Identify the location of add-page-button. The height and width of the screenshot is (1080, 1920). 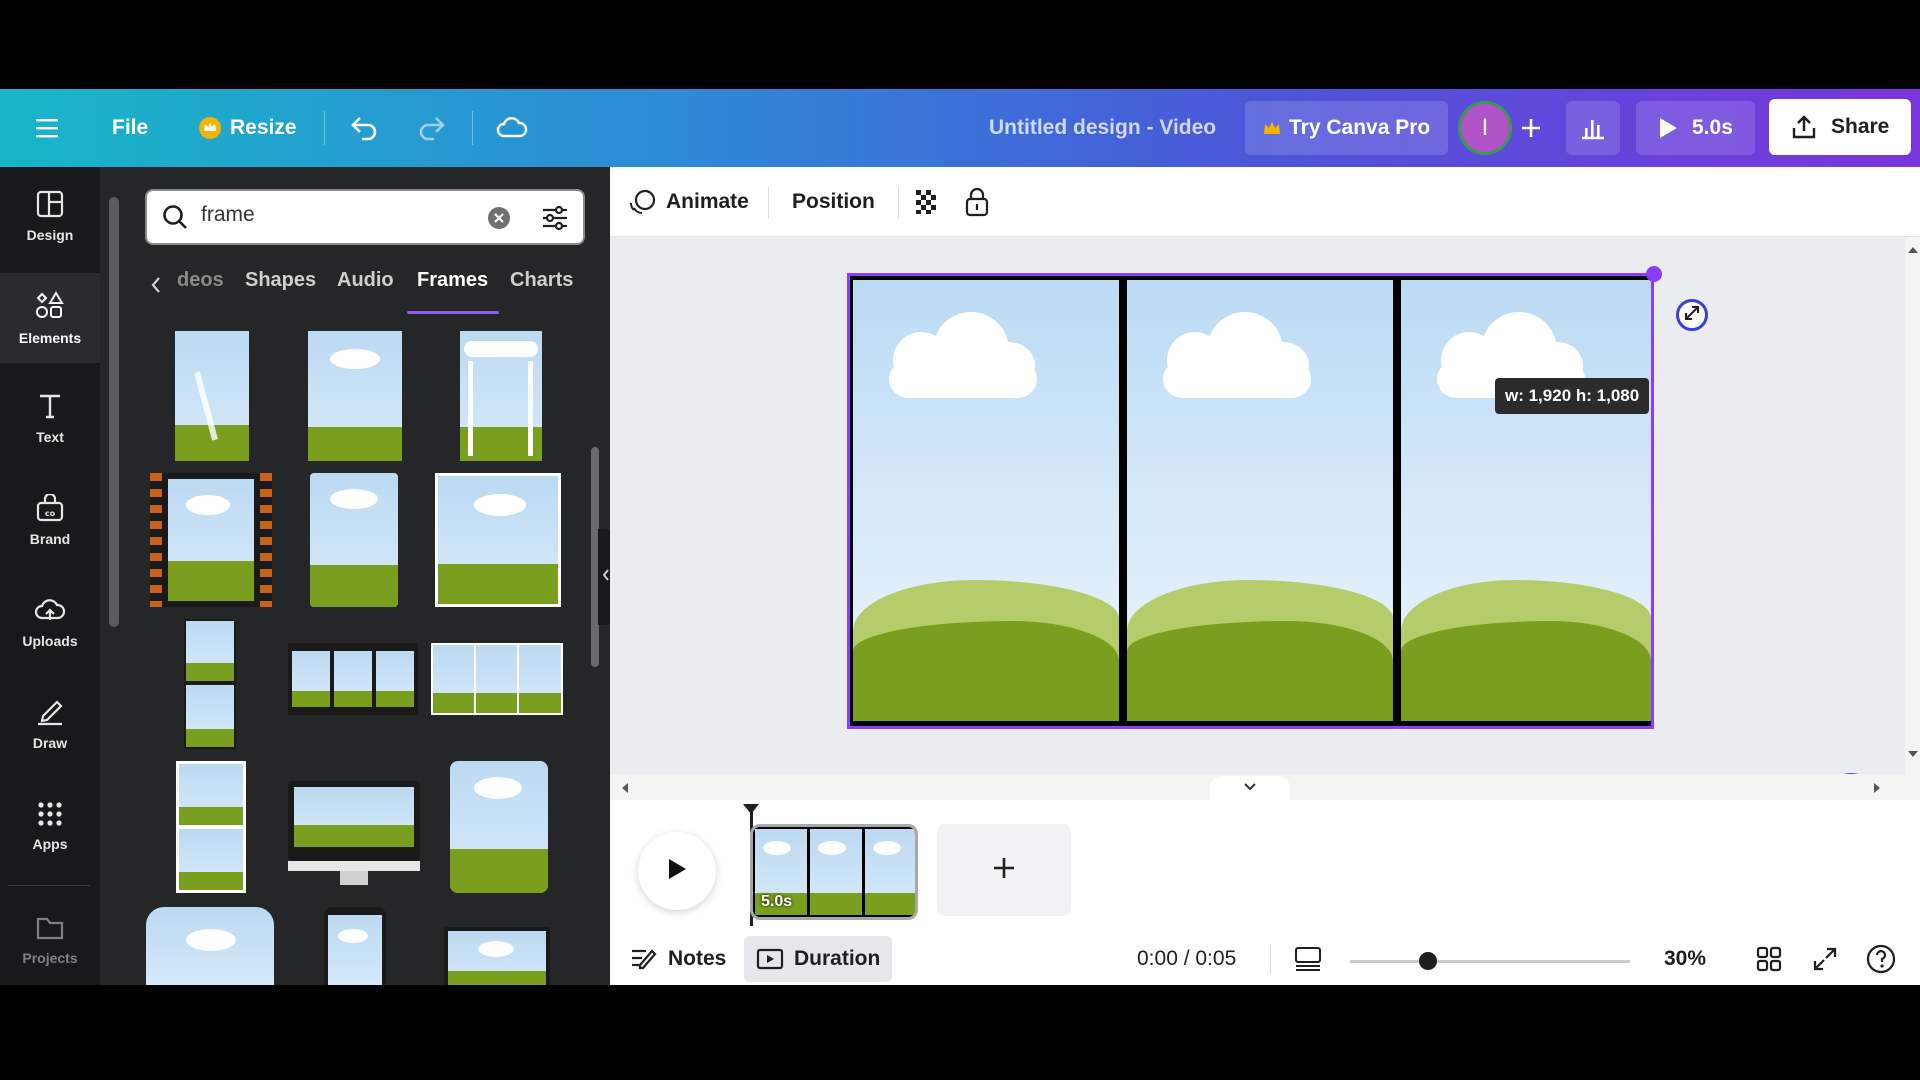
(1004, 870).